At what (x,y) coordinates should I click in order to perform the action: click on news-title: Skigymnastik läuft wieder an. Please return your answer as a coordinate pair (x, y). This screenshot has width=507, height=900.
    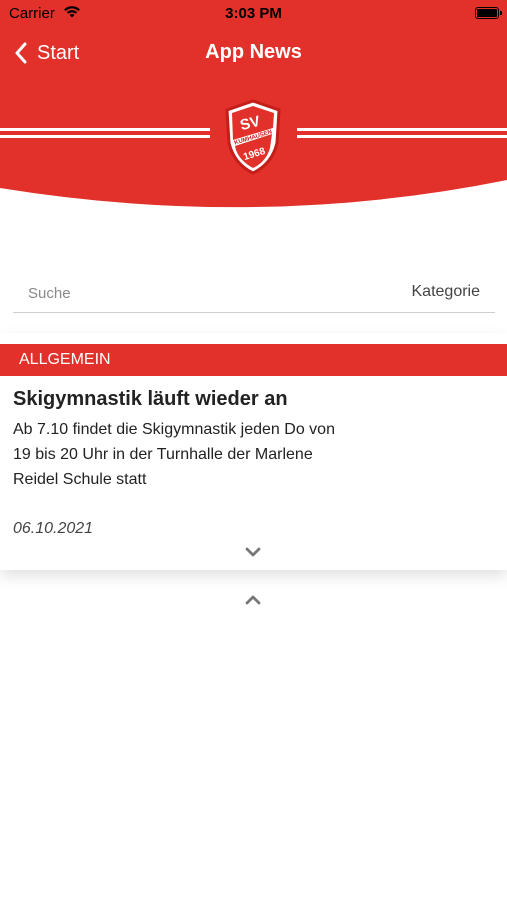
    Looking at the image, I should click on (150, 399).